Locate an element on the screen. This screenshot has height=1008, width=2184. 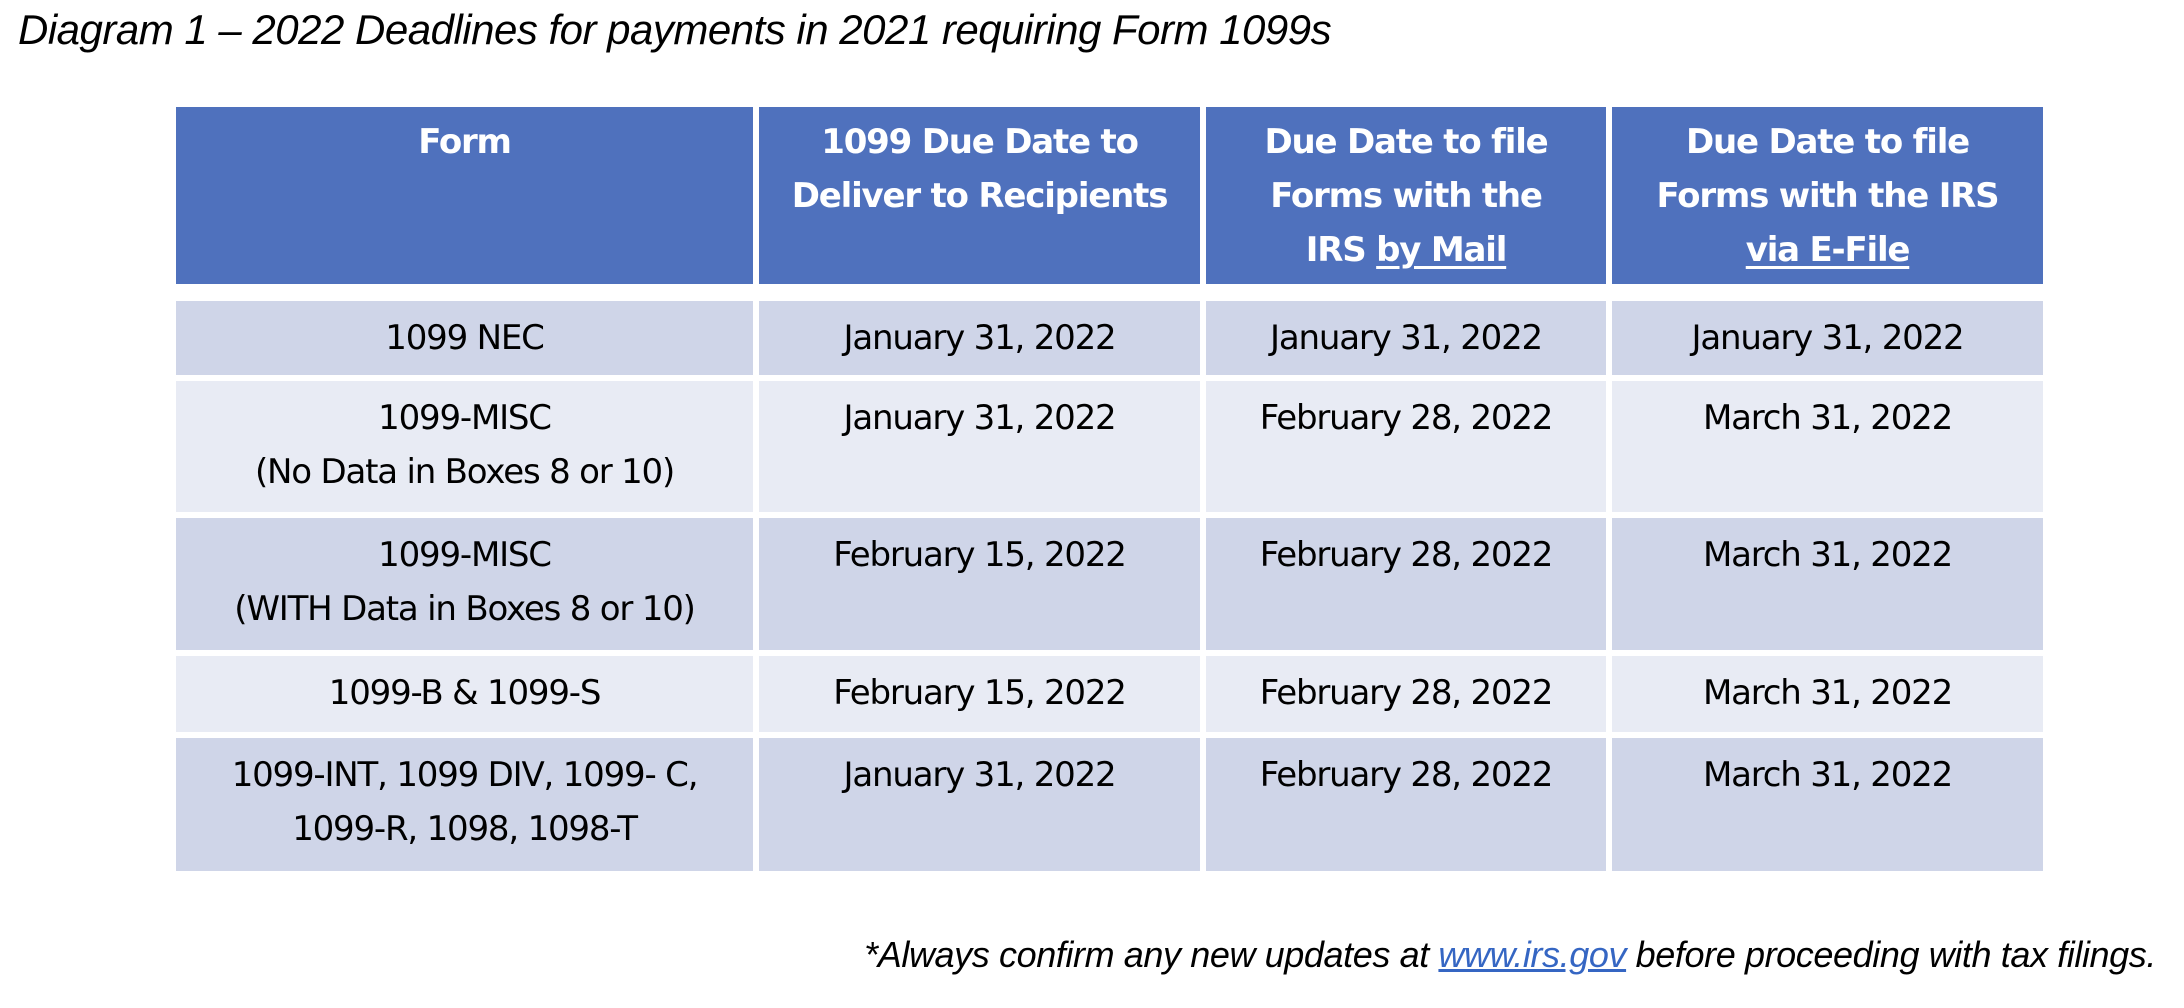
cell-form: 1099-B & 1099-S is located at coordinates (464, 694).